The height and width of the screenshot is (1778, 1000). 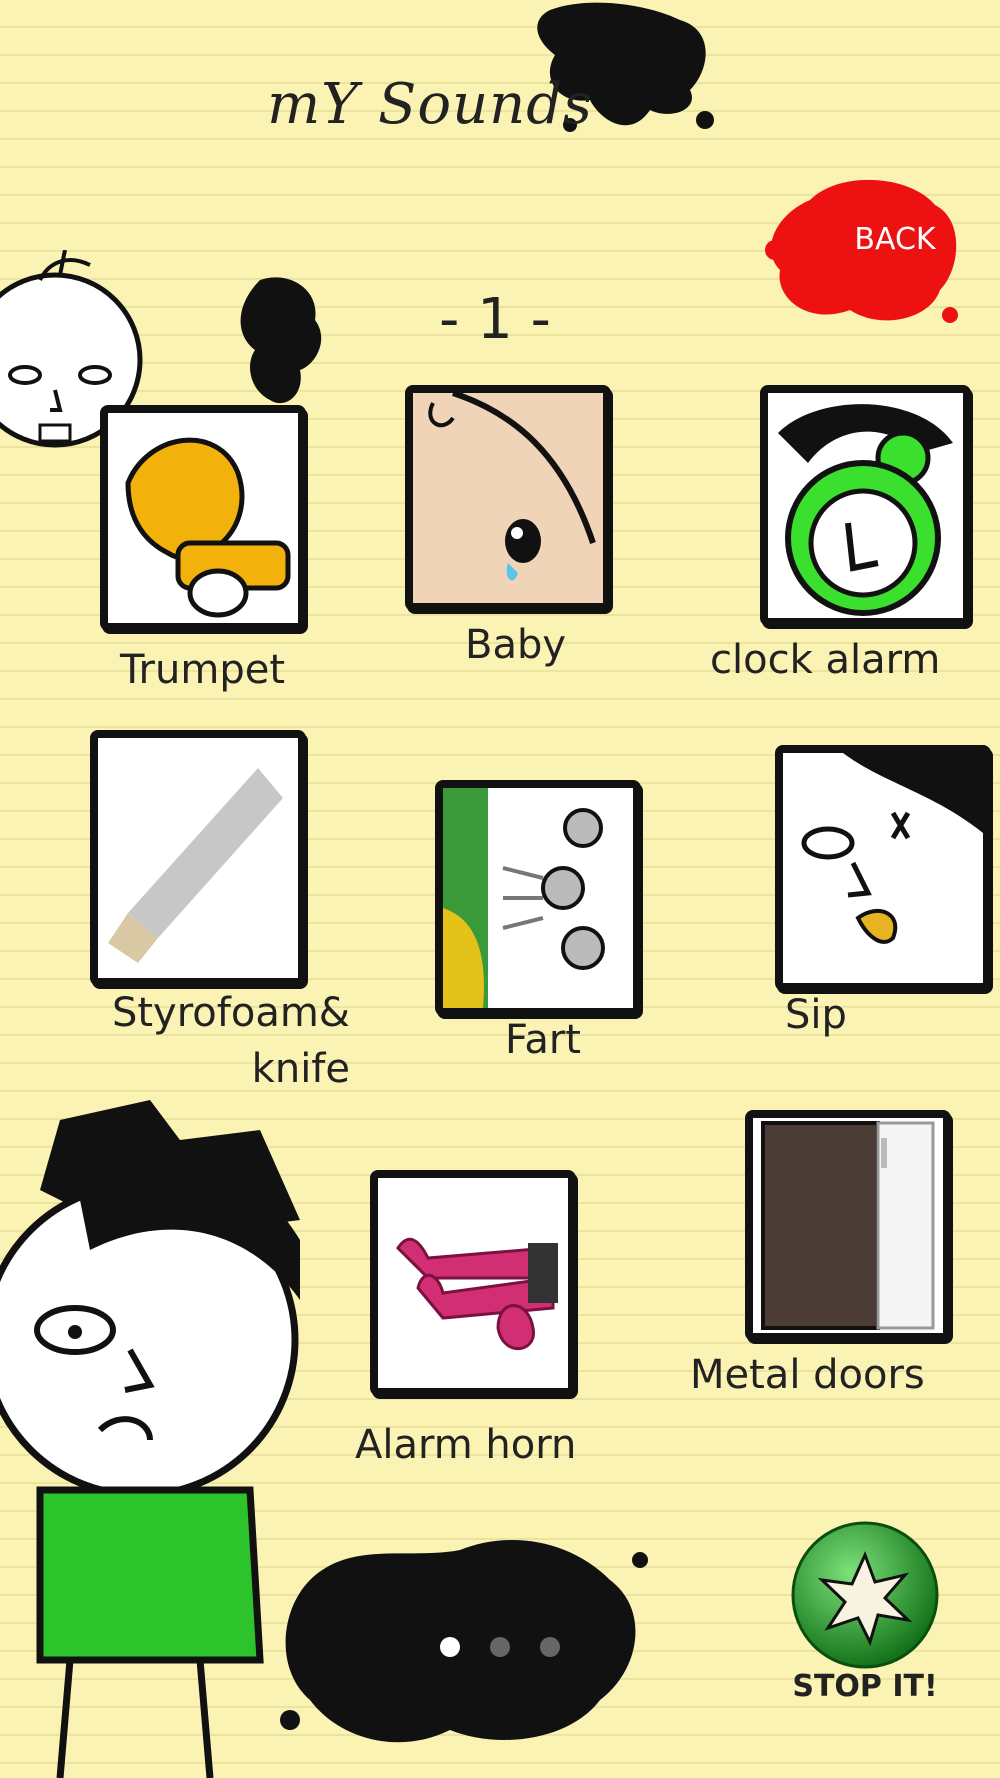 What do you see at coordinates (865, 250) in the screenshot?
I see `back-button` at bounding box center [865, 250].